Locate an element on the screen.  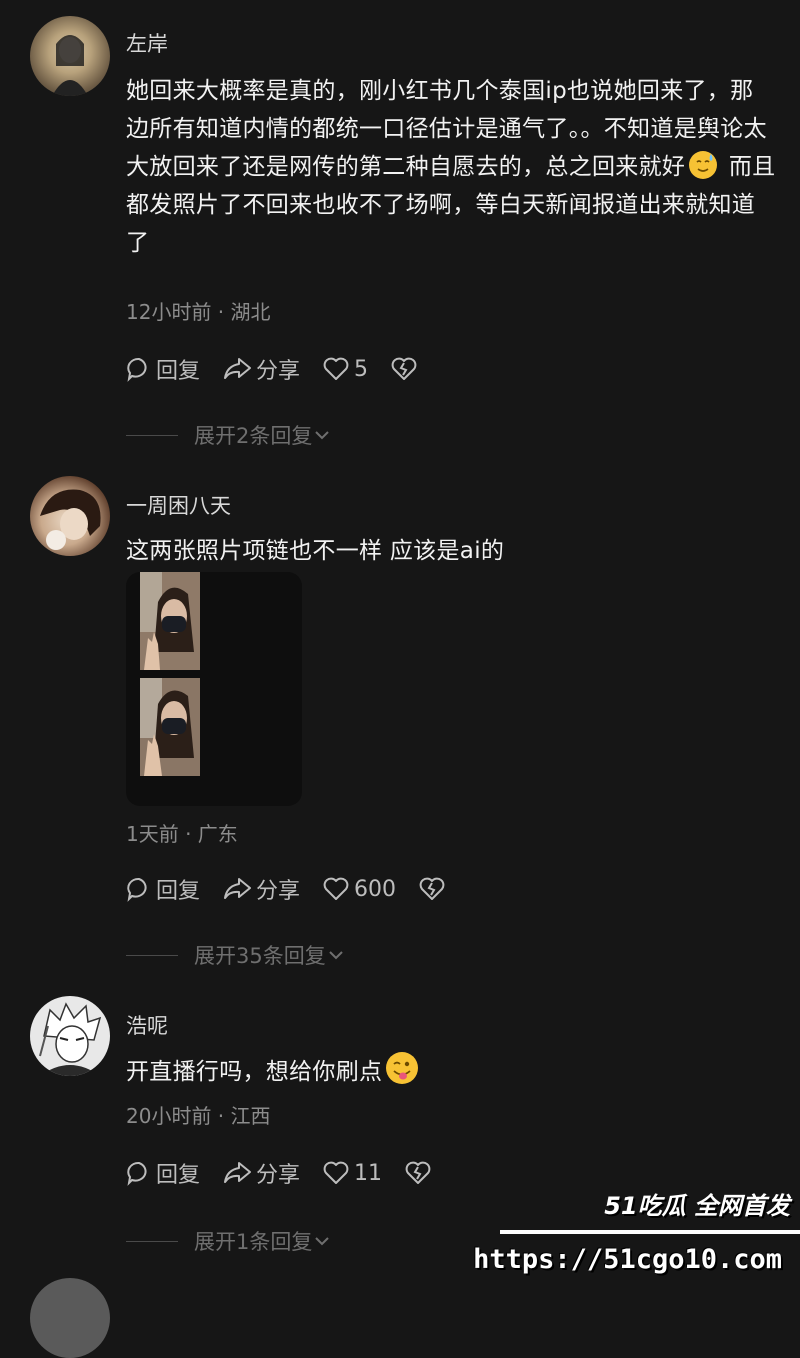
comment-actions: 回复 分享 5 is located at coordinates (285, 369).